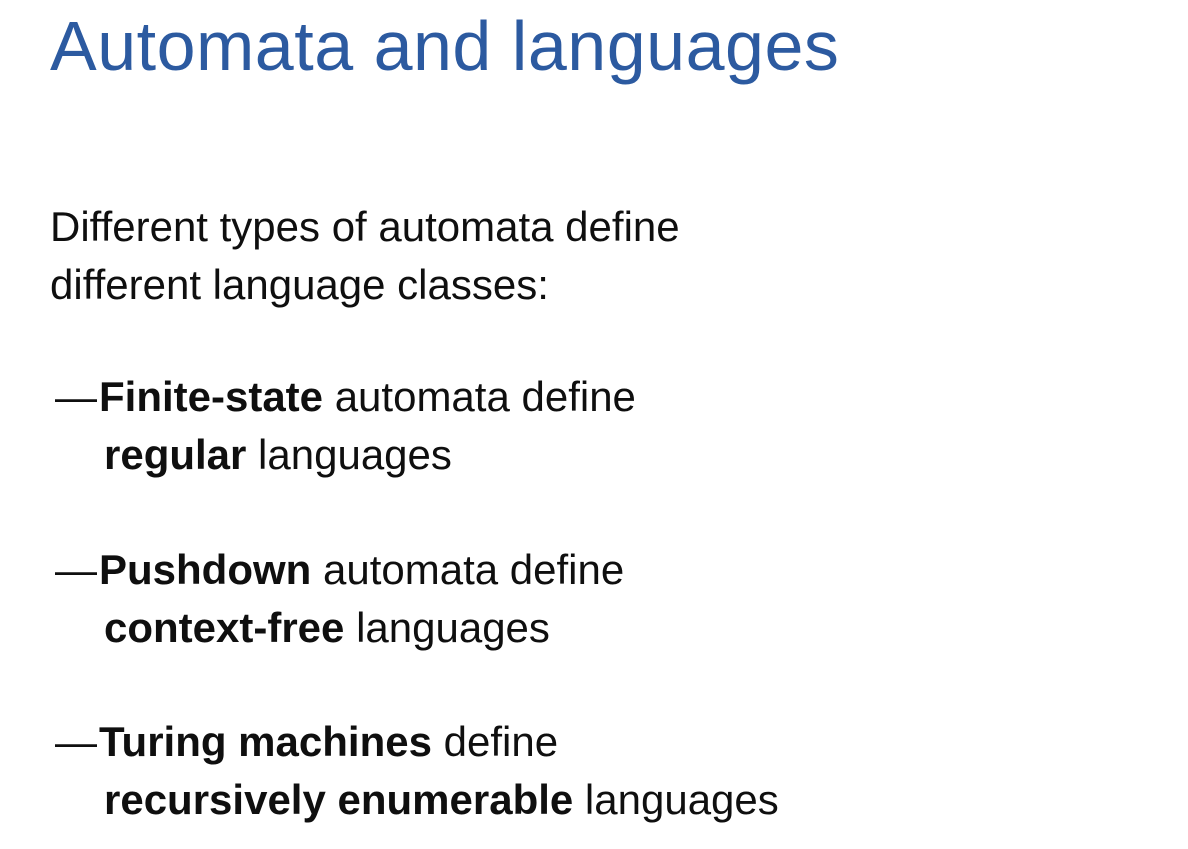 Image resolution: width=1188 pixels, height=849 pixels. Describe the element at coordinates (445, 46) in the screenshot. I see `slide-title: Automata and languages` at that location.